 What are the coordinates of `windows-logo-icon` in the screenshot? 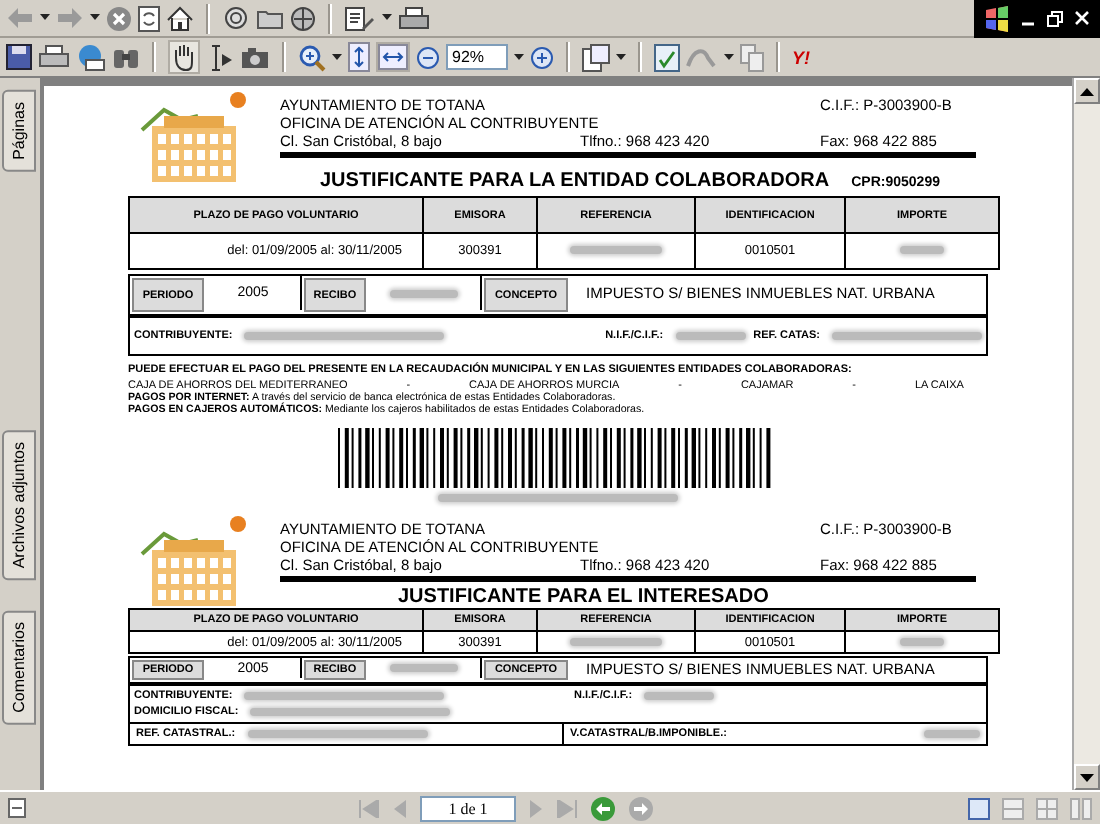 It's located at (997, 18).